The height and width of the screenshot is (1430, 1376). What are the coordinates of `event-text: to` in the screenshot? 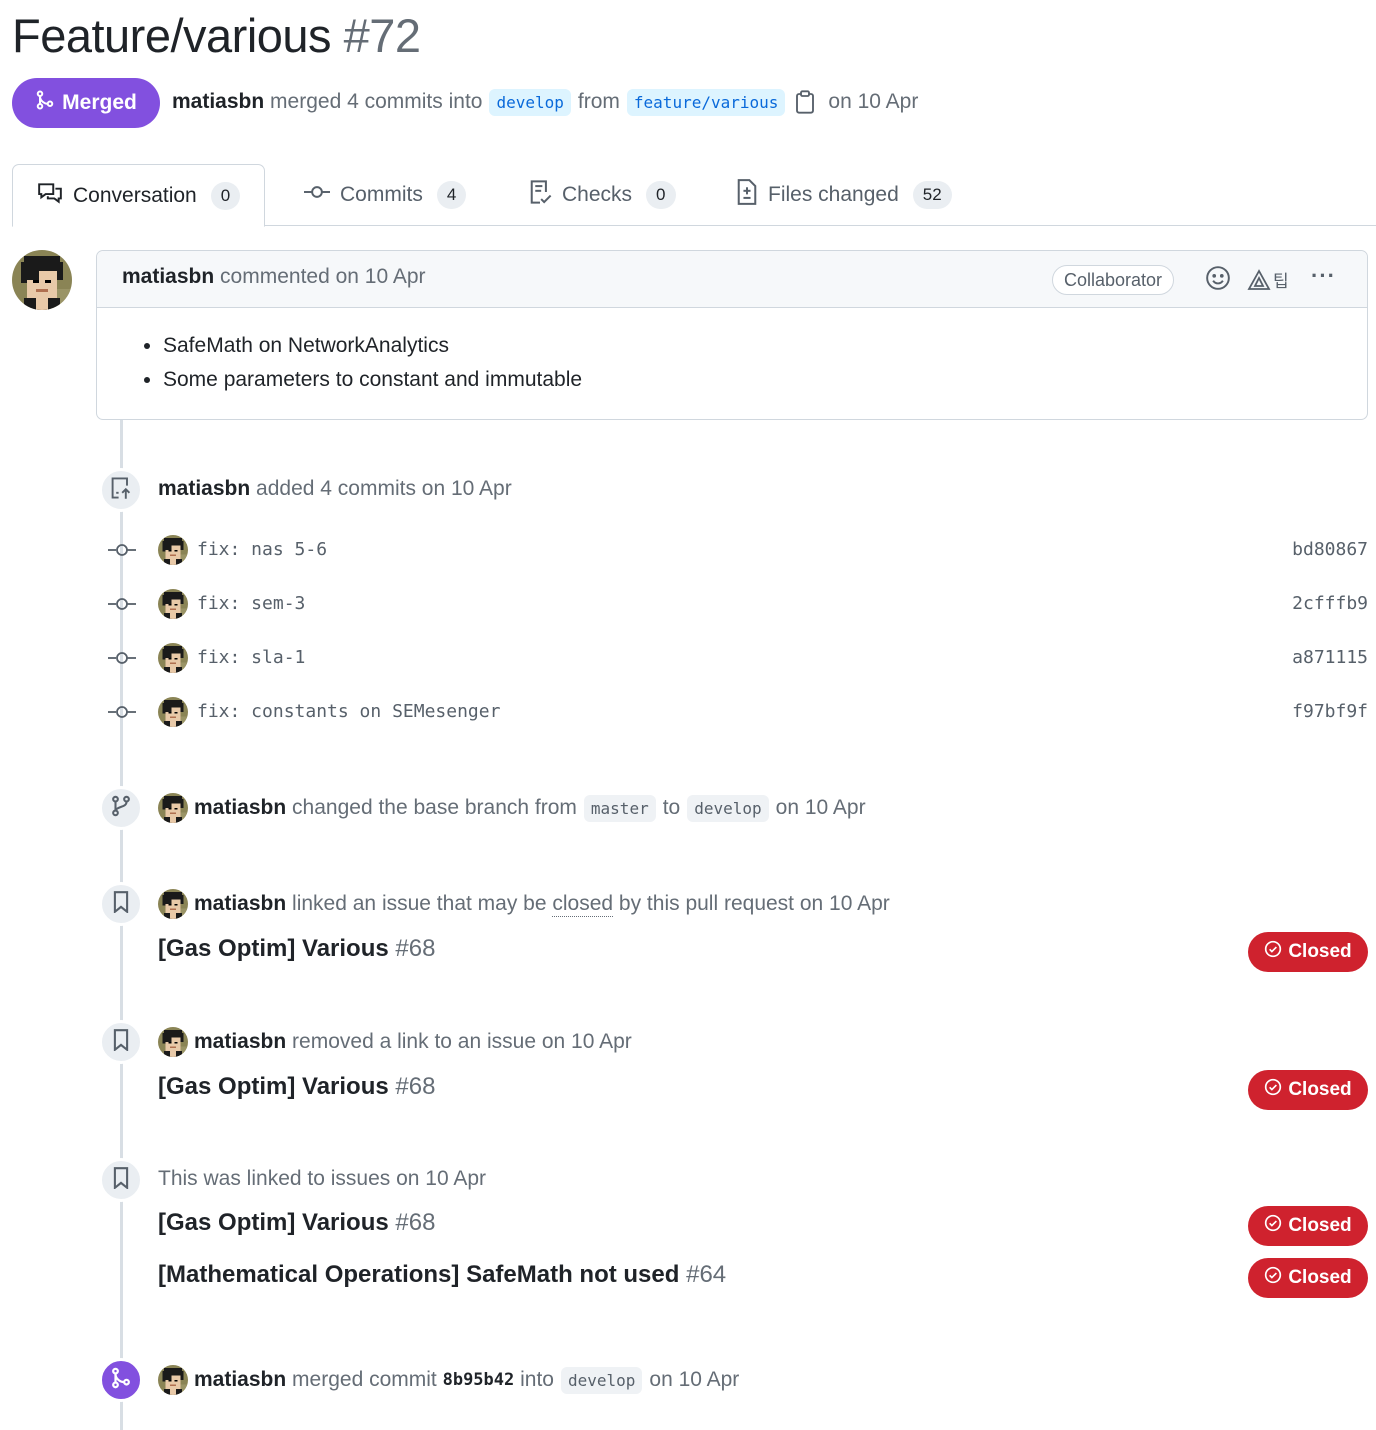 It's located at (671, 807).